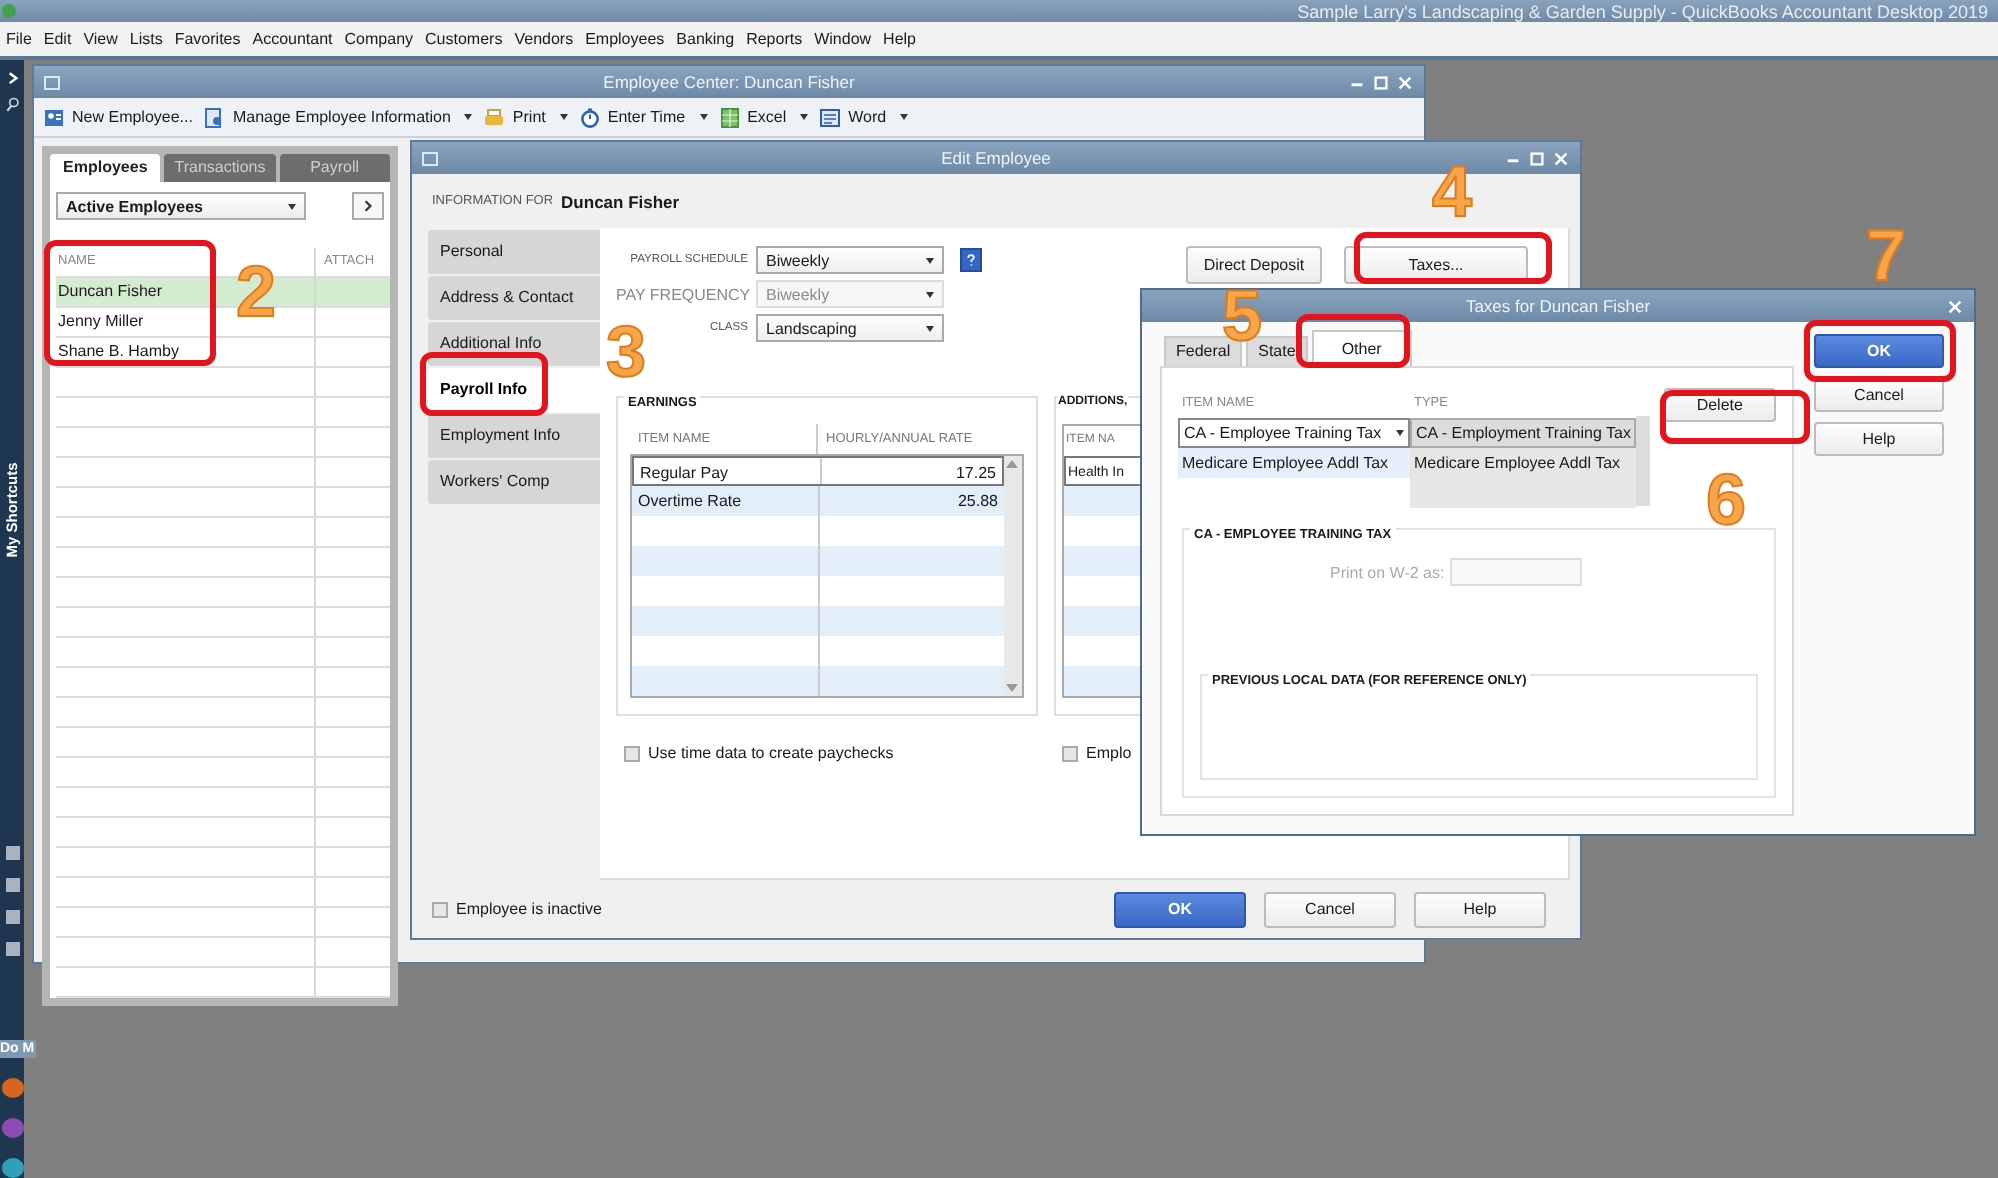  I want to click on toolbar-button: Manage Employee Information, so click(338, 117).